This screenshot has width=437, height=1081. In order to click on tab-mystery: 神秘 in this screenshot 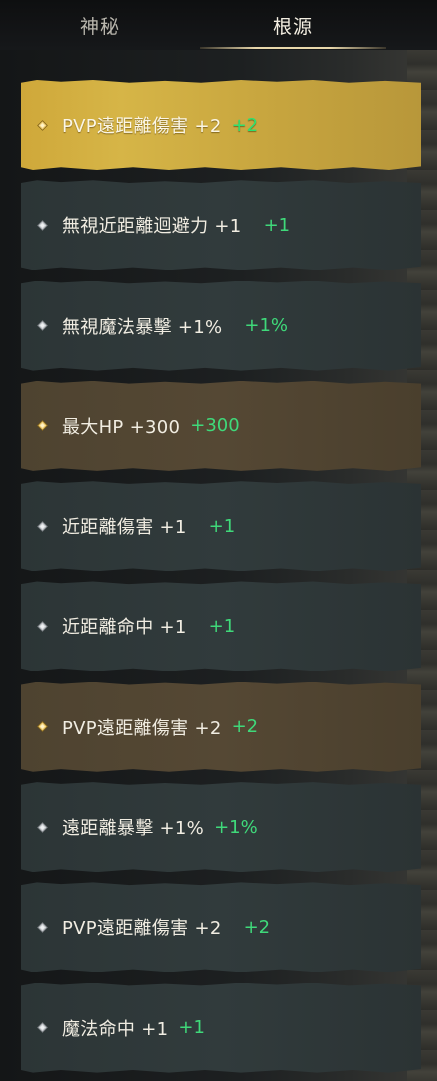, I will do `click(100, 25)`.